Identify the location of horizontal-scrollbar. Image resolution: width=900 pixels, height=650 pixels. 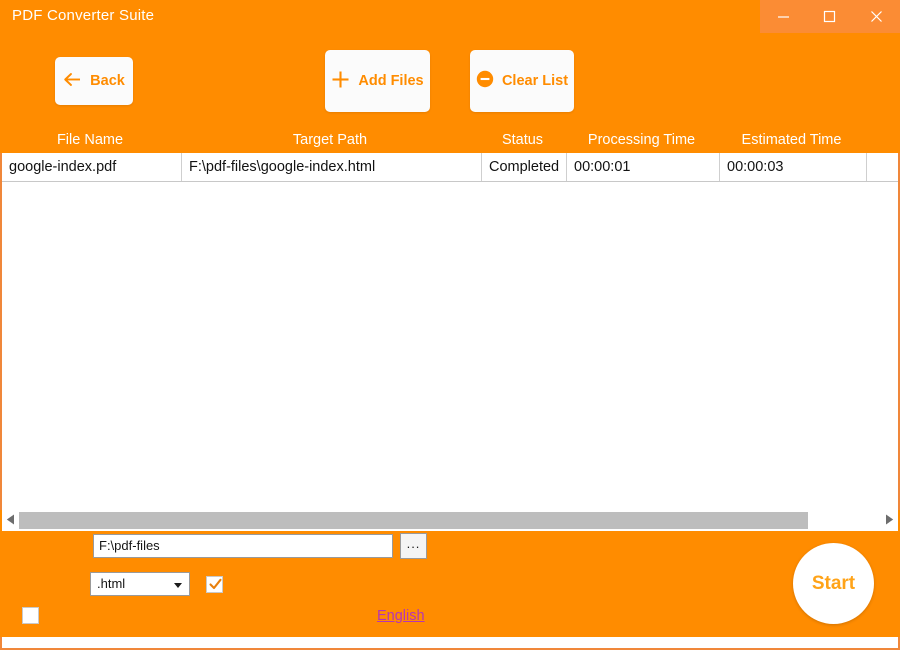
(450, 520).